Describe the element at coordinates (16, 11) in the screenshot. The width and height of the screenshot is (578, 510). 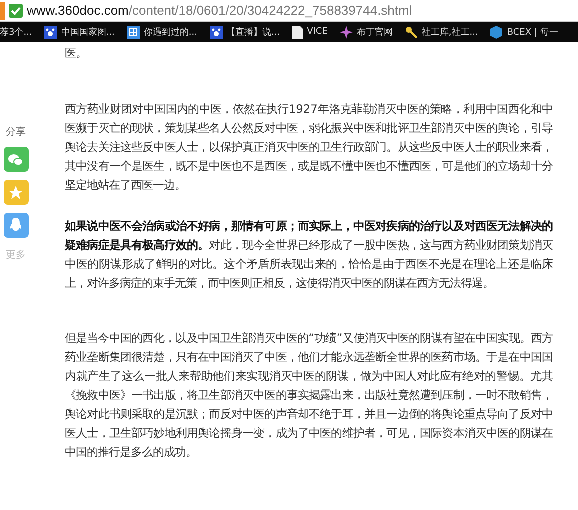
I see `secure-check-icon` at that location.